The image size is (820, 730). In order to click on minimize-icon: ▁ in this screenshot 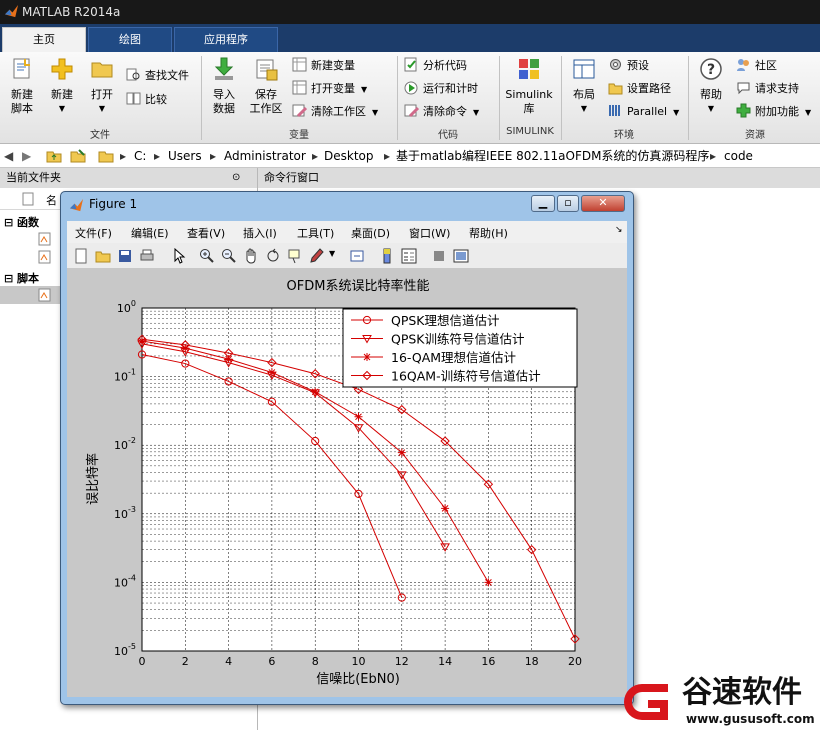, I will do `click(543, 202)`.